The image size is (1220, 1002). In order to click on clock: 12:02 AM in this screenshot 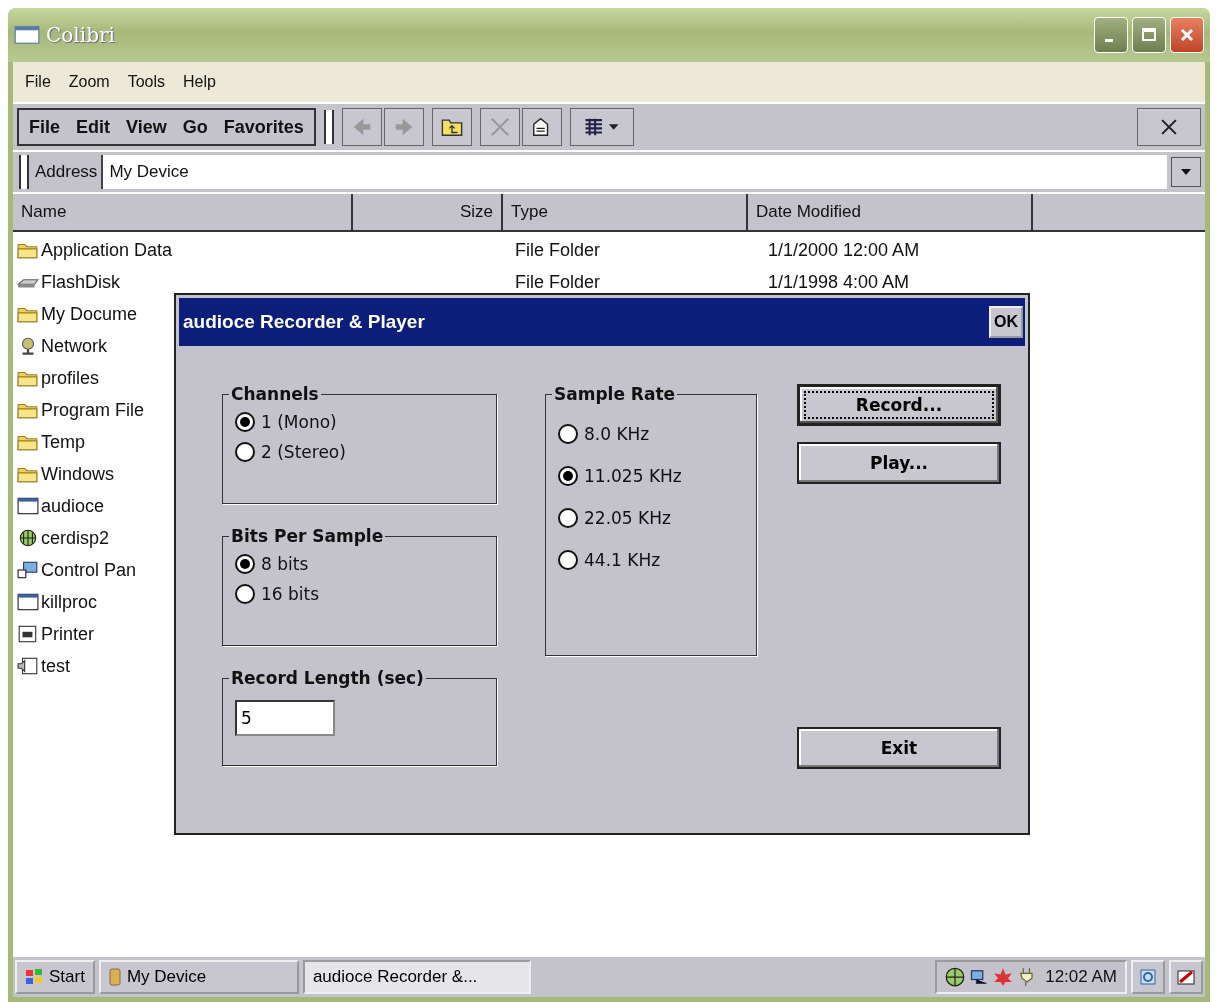, I will do `click(1081, 977)`.